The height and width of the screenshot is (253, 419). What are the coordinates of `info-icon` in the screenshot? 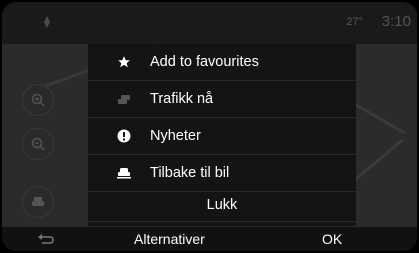 It's located at (124, 136).